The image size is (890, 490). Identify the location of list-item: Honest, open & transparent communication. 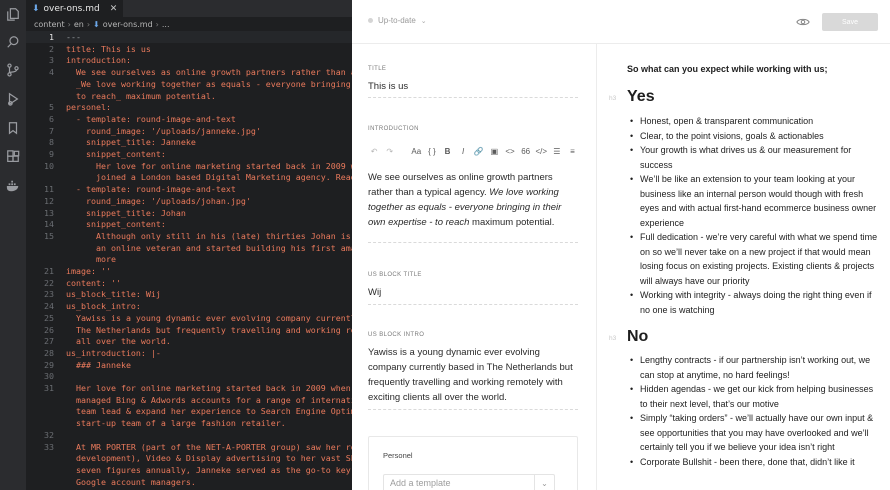
(753, 121).